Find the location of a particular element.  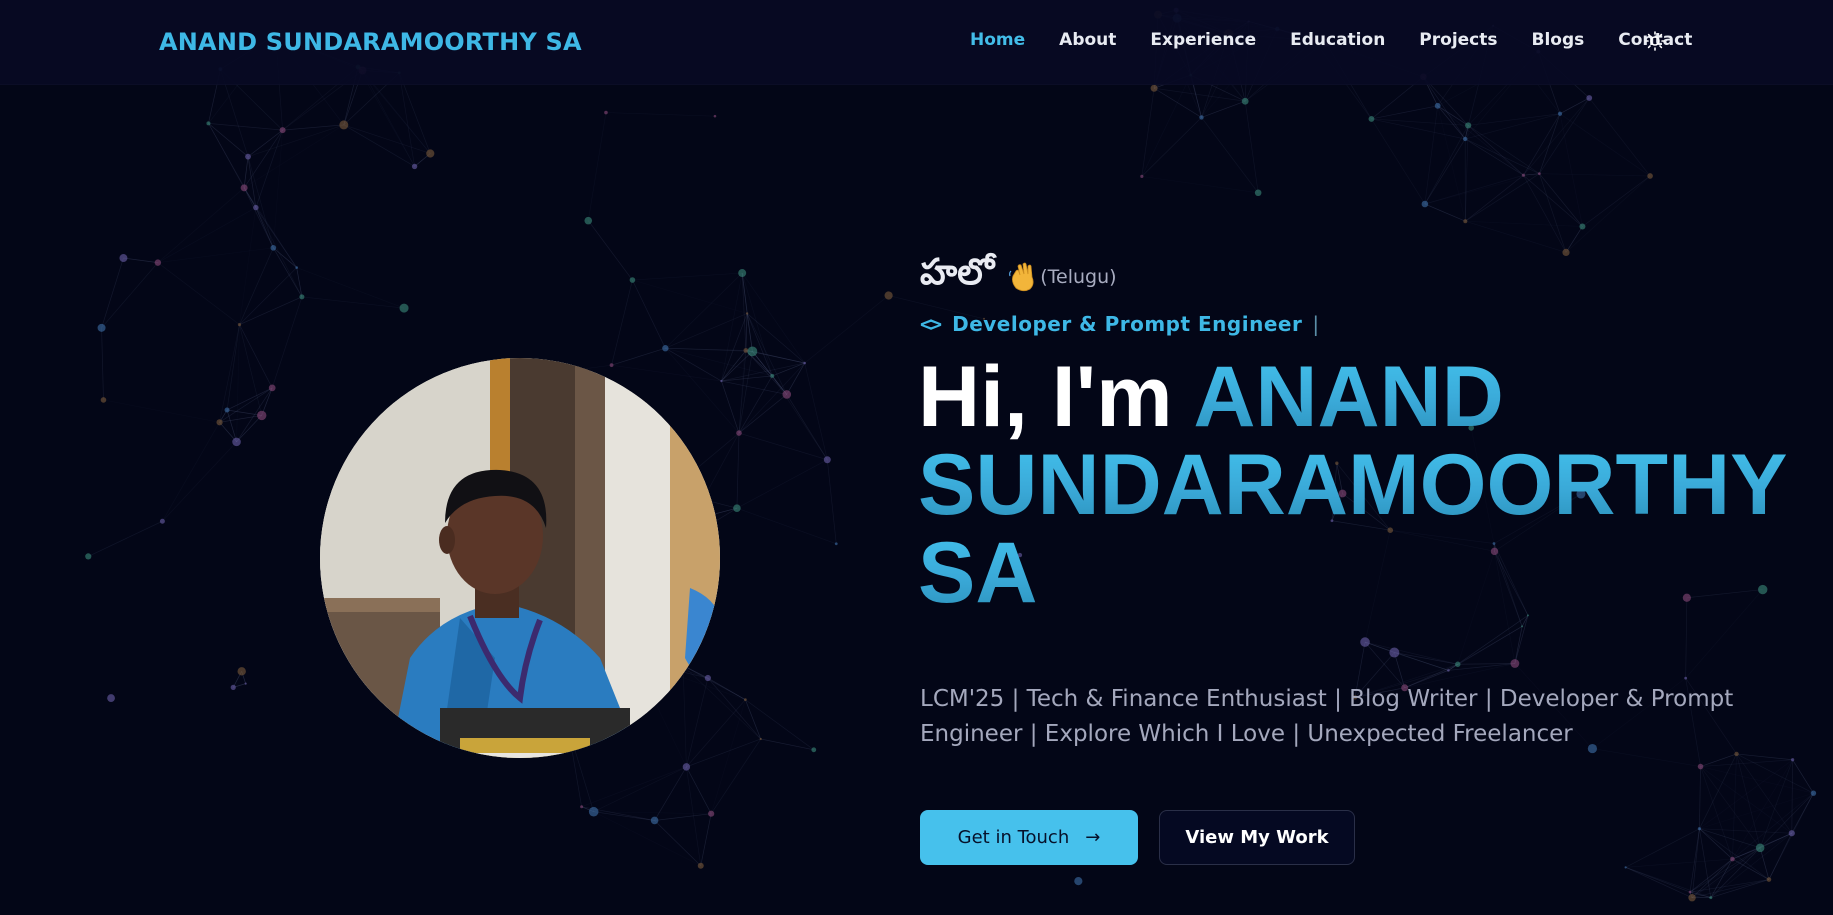

waving-hand-icon is located at coordinates (1021, 277).